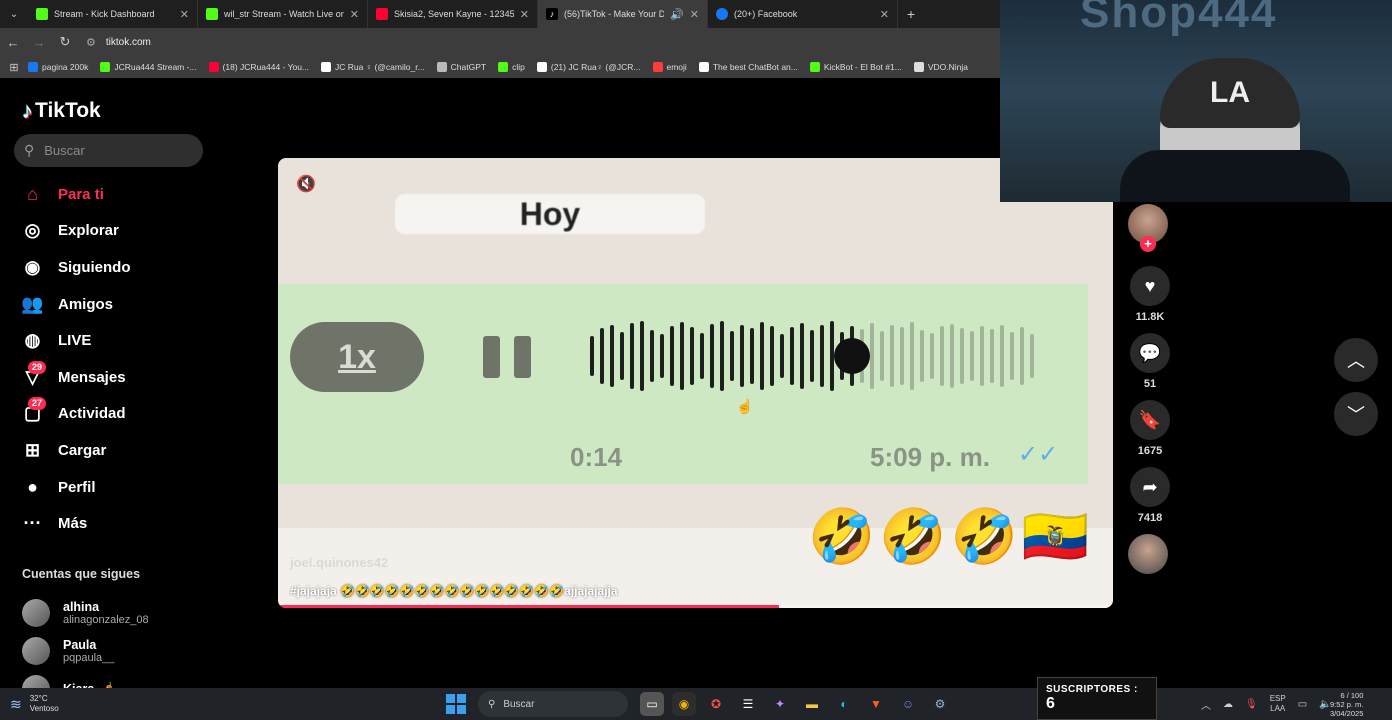  Describe the element at coordinates (1150, 353) in the screenshot. I see `comment-icon: 💬` at that location.